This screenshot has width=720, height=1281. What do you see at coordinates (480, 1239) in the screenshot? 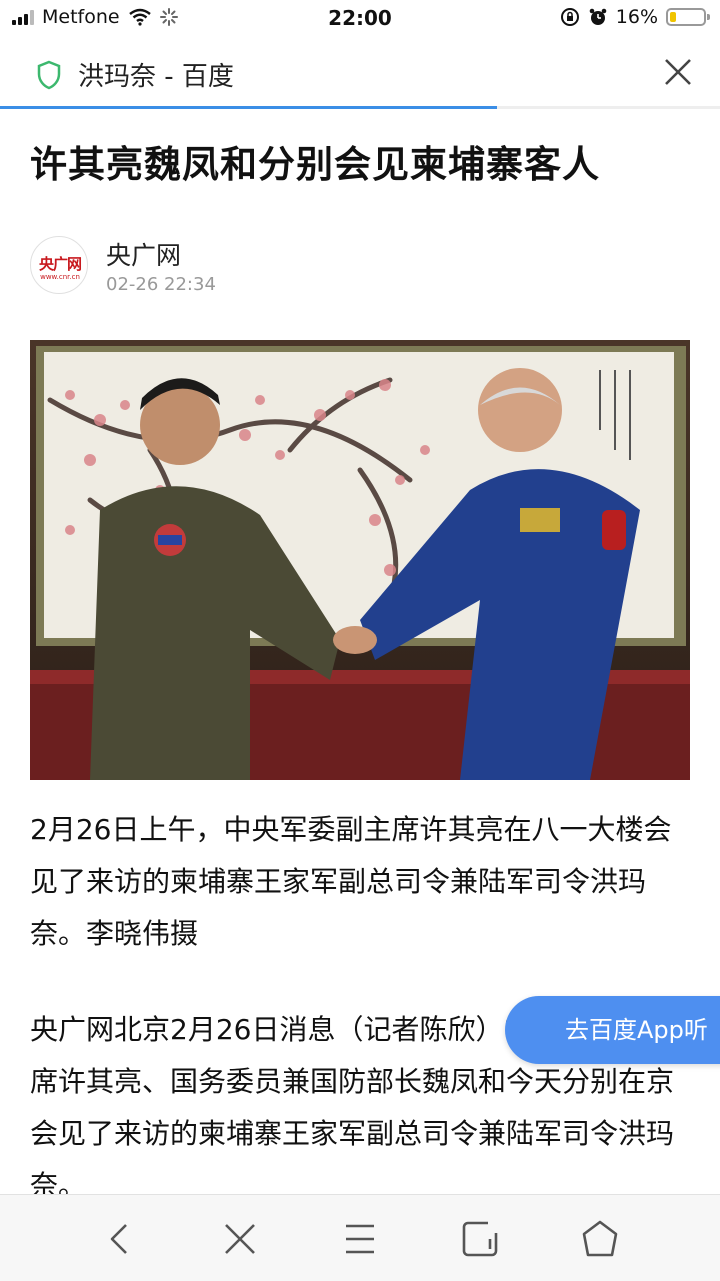
I see `tabs-icon` at bounding box center [480, 1239].